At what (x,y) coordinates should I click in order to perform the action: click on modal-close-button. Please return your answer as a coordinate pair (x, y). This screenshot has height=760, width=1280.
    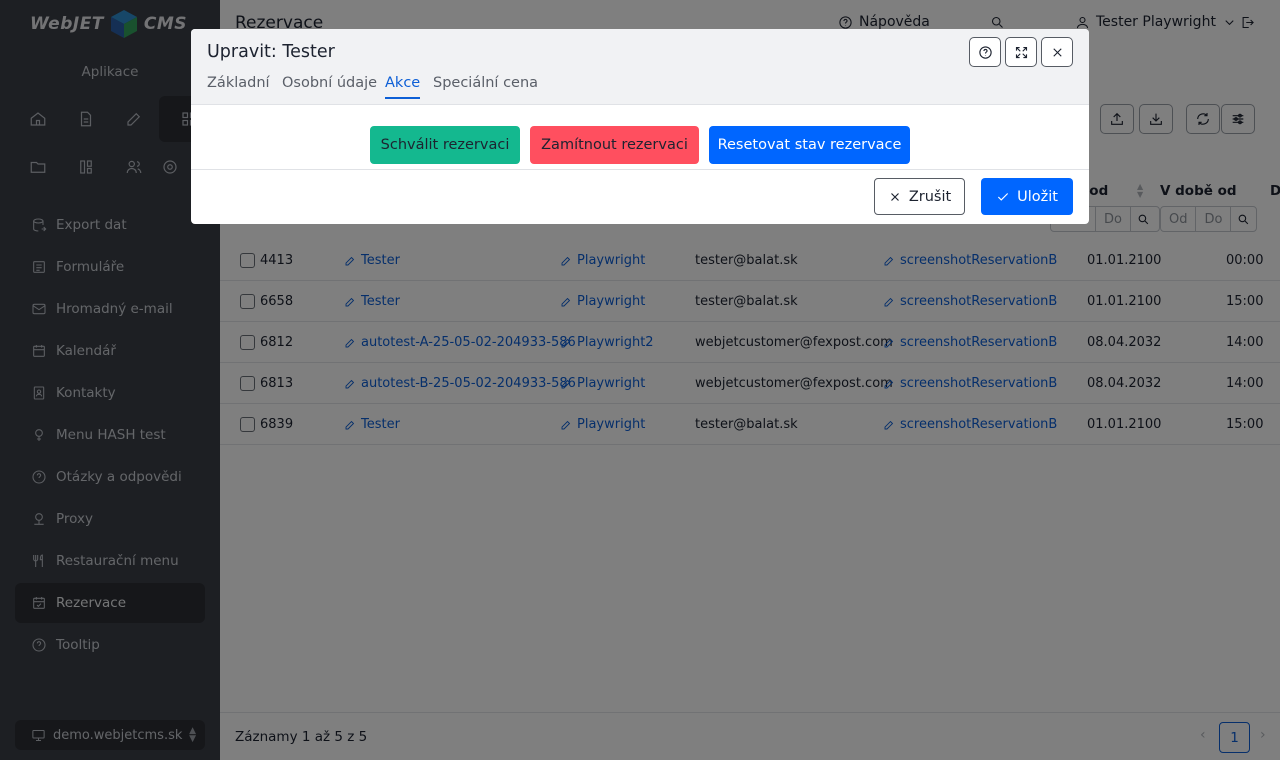
    Looking at the image, I should click on (1057, 52).